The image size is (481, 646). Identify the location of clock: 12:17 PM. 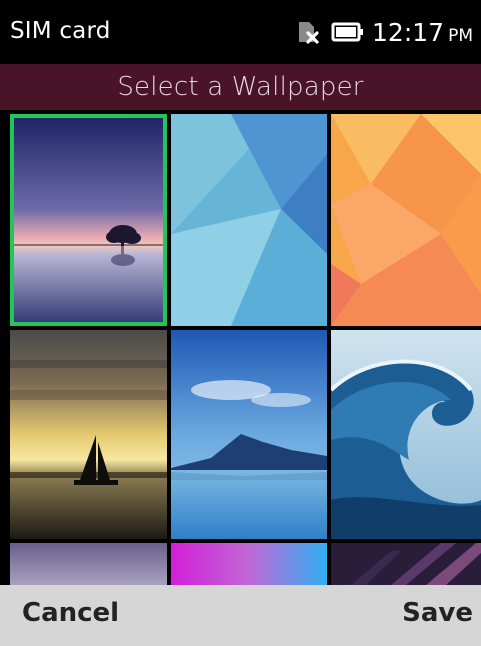
(422, 32).